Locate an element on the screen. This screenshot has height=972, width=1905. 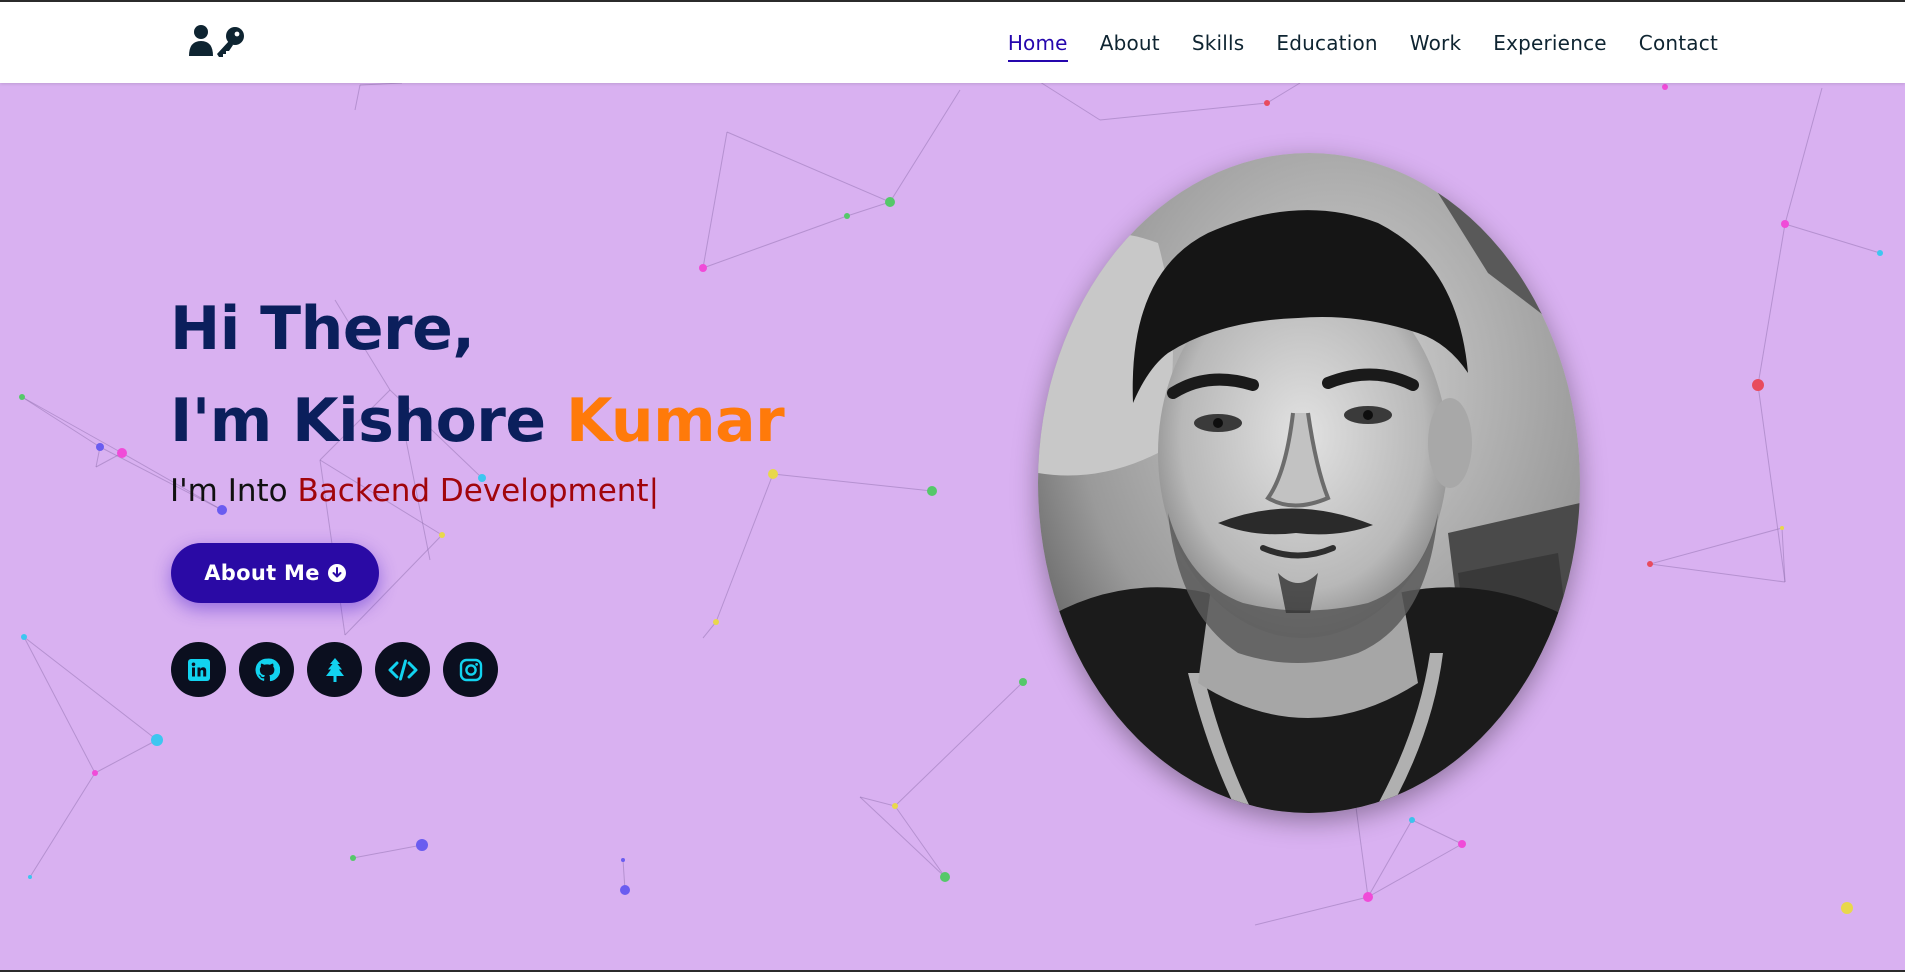
github-link is located at coordinates (266, 669).